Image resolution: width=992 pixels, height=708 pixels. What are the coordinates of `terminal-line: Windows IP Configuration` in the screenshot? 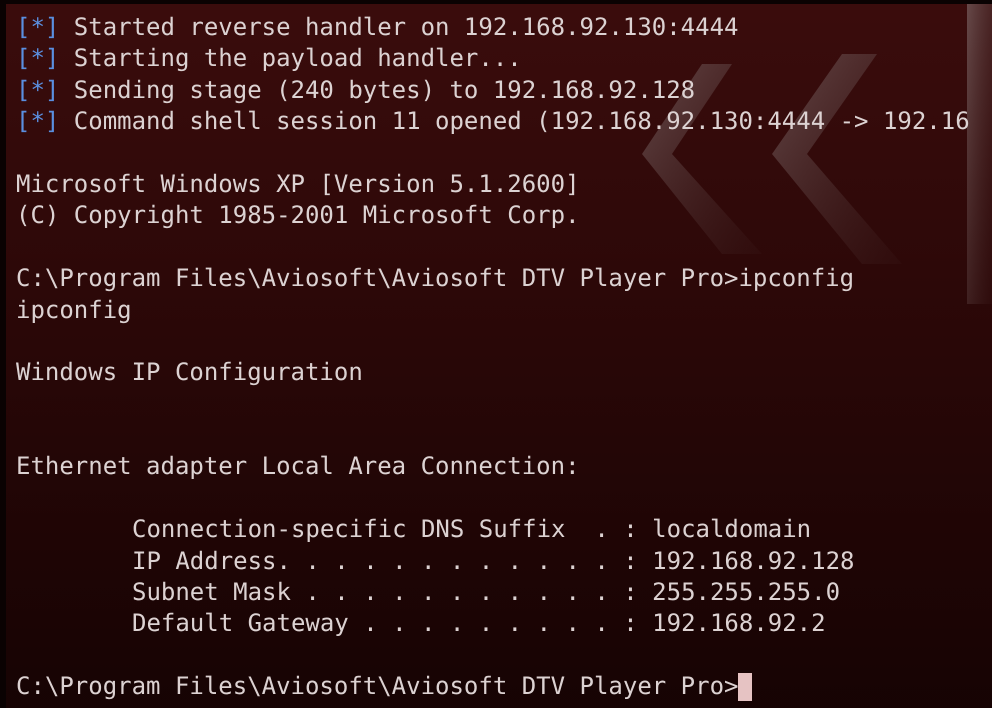 It's located at (189, 372).